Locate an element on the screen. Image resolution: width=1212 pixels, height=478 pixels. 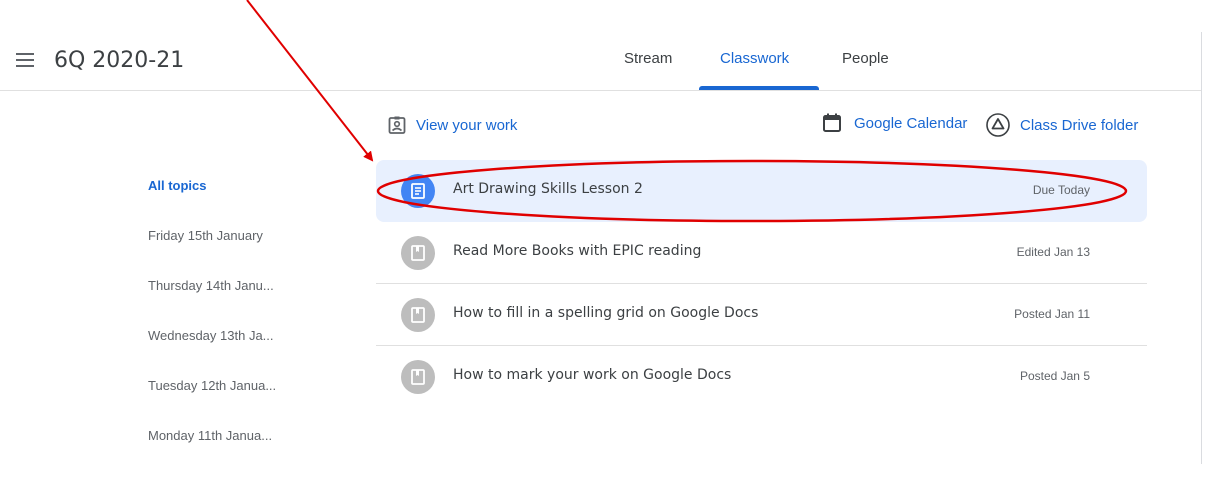
classwork-item-status: Edited Jan 13 is located at coordinates (1053, 252).